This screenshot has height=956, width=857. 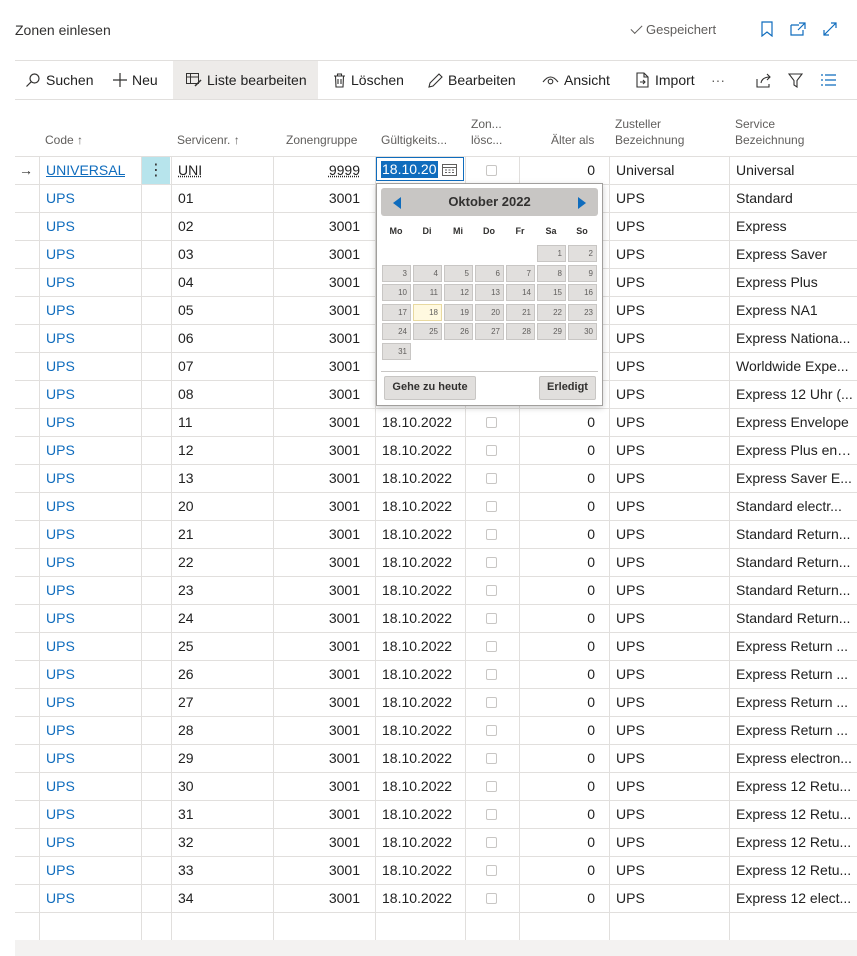 I want to click on calendar-day: 9, so click(x=582, y=273).